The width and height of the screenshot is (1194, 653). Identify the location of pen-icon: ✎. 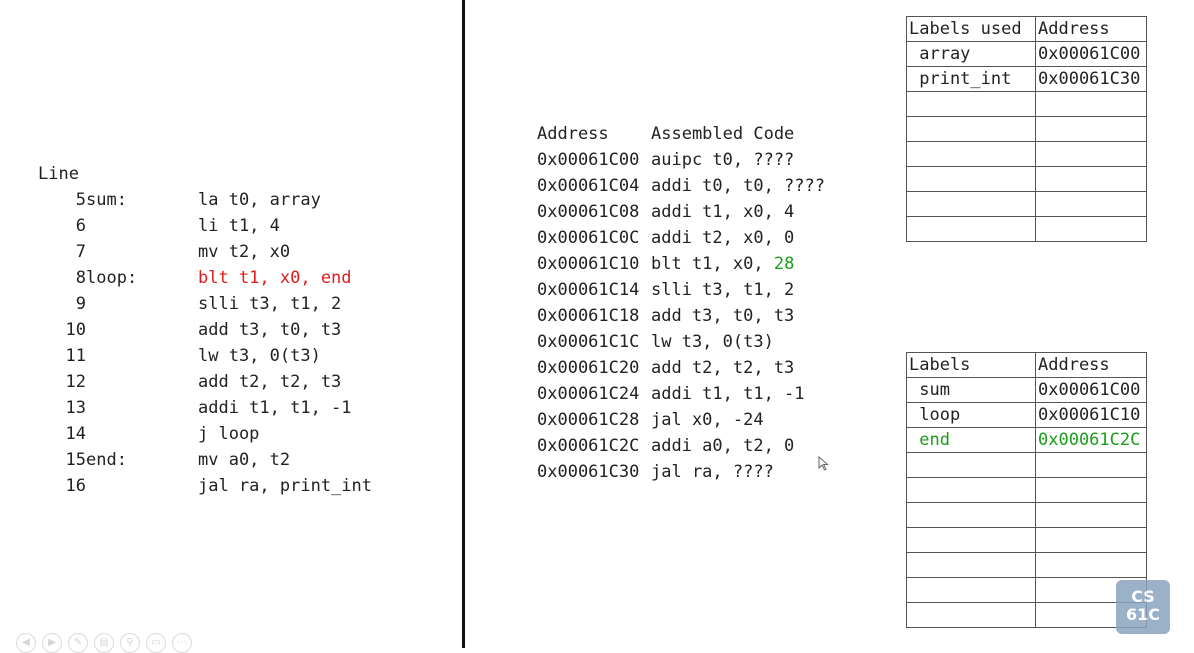
(78, 643).